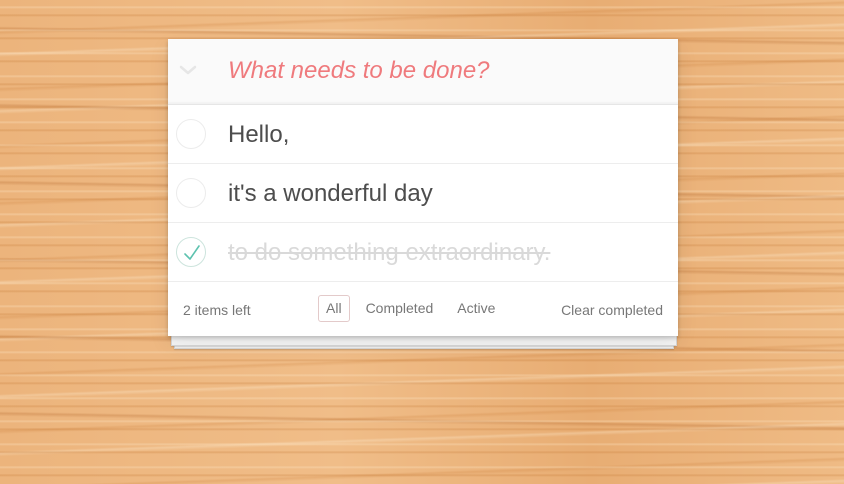 This screenshot has height=484, width=844. What do you see at coordinates (443, 71) in the screenshot?
I see `new-todo-input` at bounding box center [443, 71].